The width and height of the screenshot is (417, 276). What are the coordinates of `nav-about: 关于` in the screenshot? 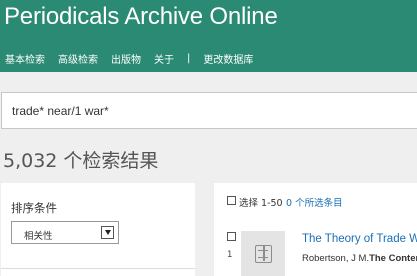 It's located at (164, 58).